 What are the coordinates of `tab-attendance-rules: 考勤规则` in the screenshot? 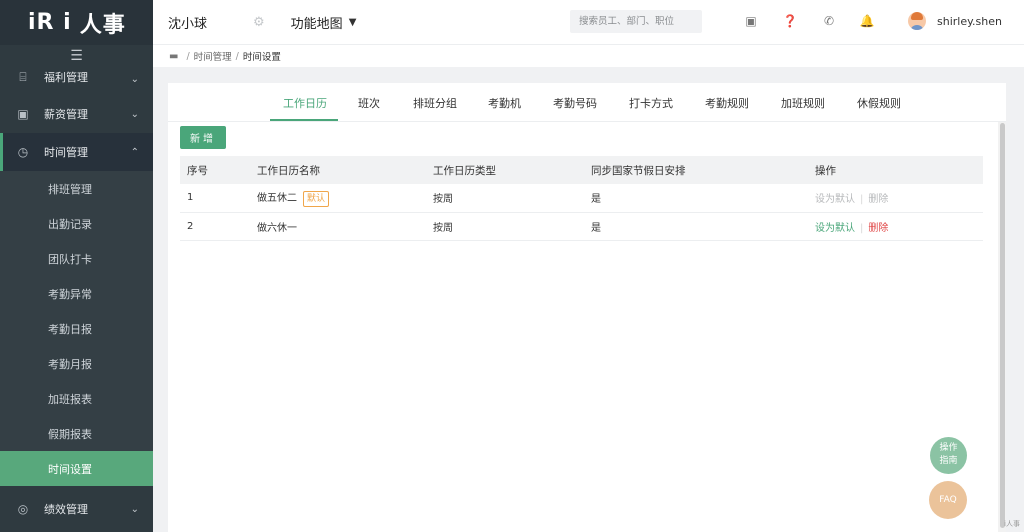 It's located at (727, 103).